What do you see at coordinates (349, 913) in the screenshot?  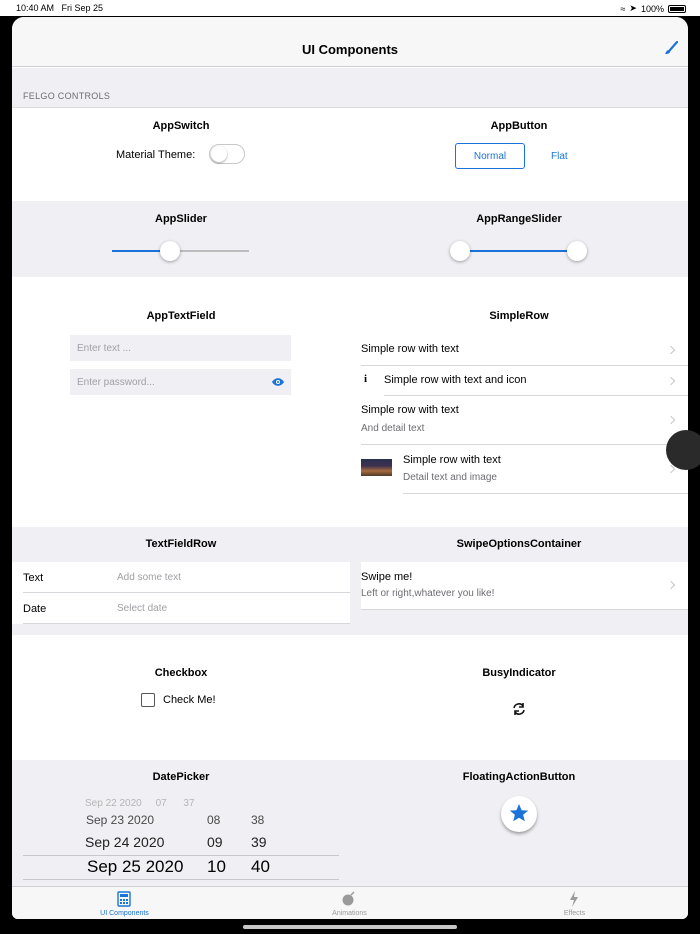 I see `tab-label: Animations` at bounding box center [349, 913].